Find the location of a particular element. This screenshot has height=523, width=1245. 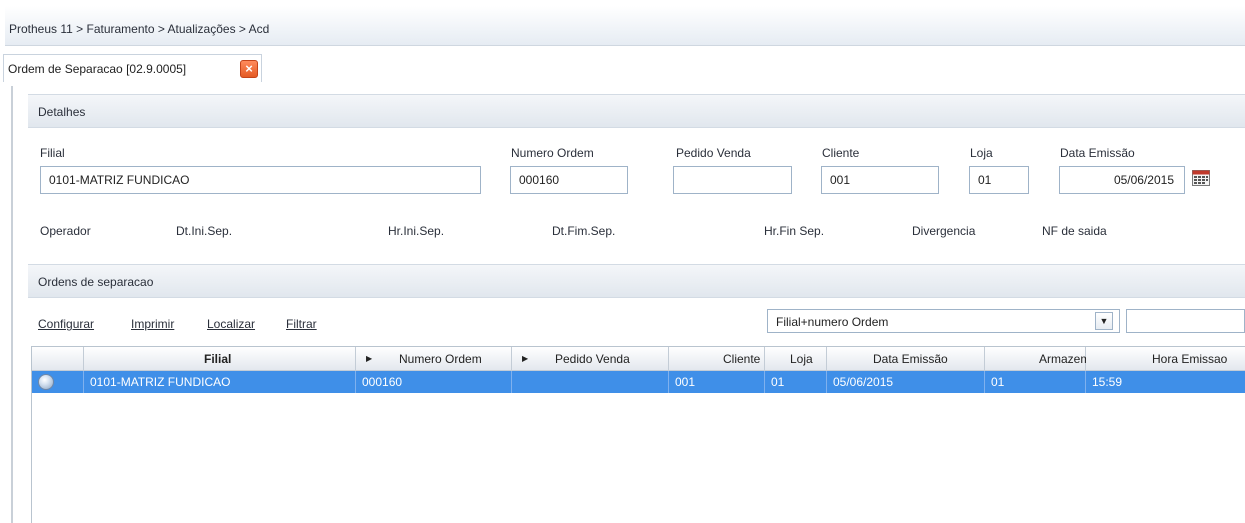

cliente-label: Cliente is located at coordinates (841, 153).